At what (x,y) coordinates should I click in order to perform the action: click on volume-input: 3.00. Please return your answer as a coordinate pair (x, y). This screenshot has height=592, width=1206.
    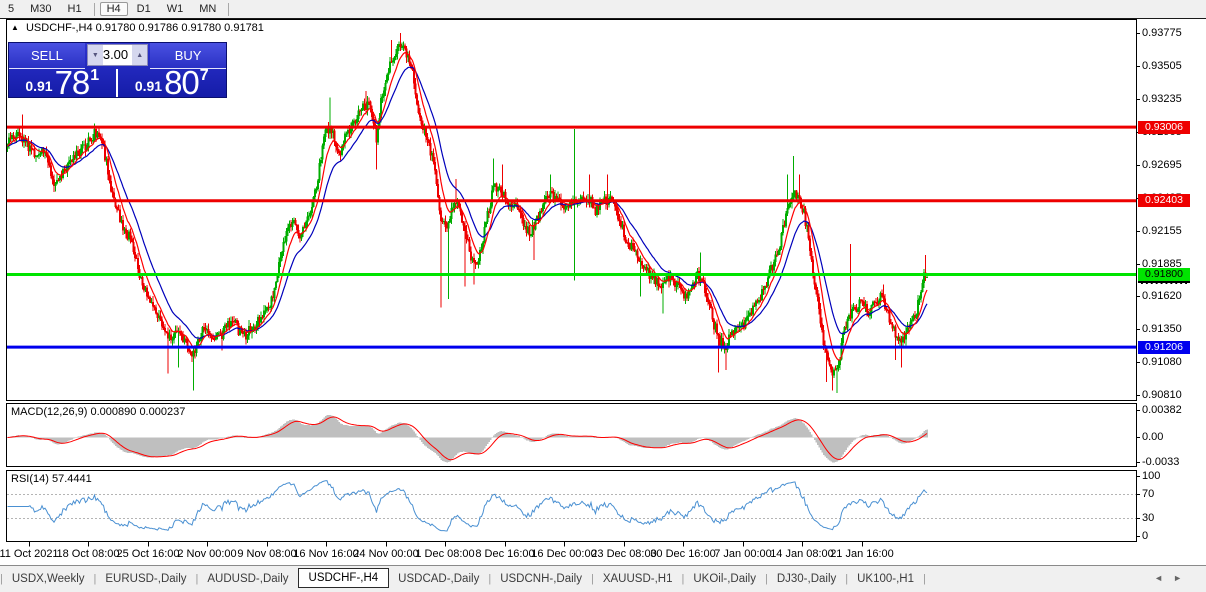
    Looking at the image, I should click on (117, 55).